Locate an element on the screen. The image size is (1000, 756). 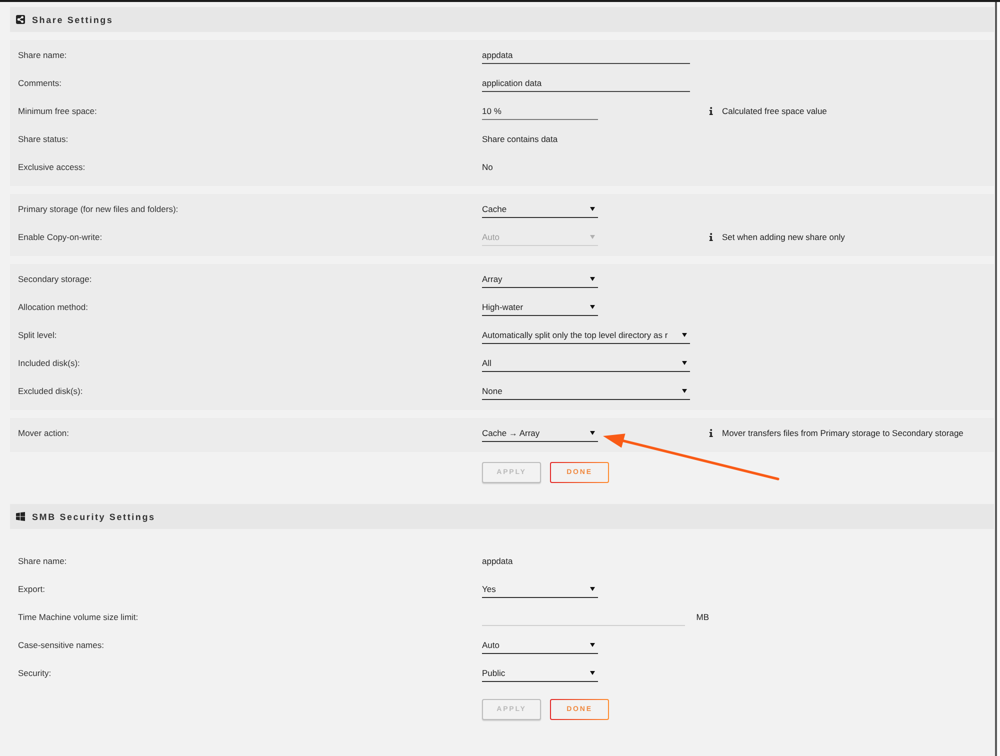
help-text: Set when adding new share only is located at coordinates (783, 237).